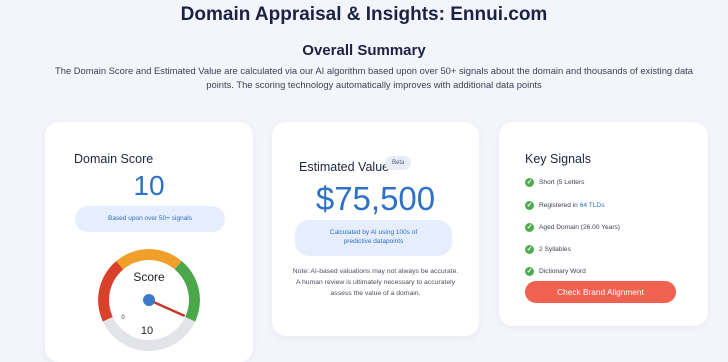  Describe the element at coordinates (364, 14) in the screenshot. I see `page-title: Domain Appraisal & Insights: Ennui.com` at that location.